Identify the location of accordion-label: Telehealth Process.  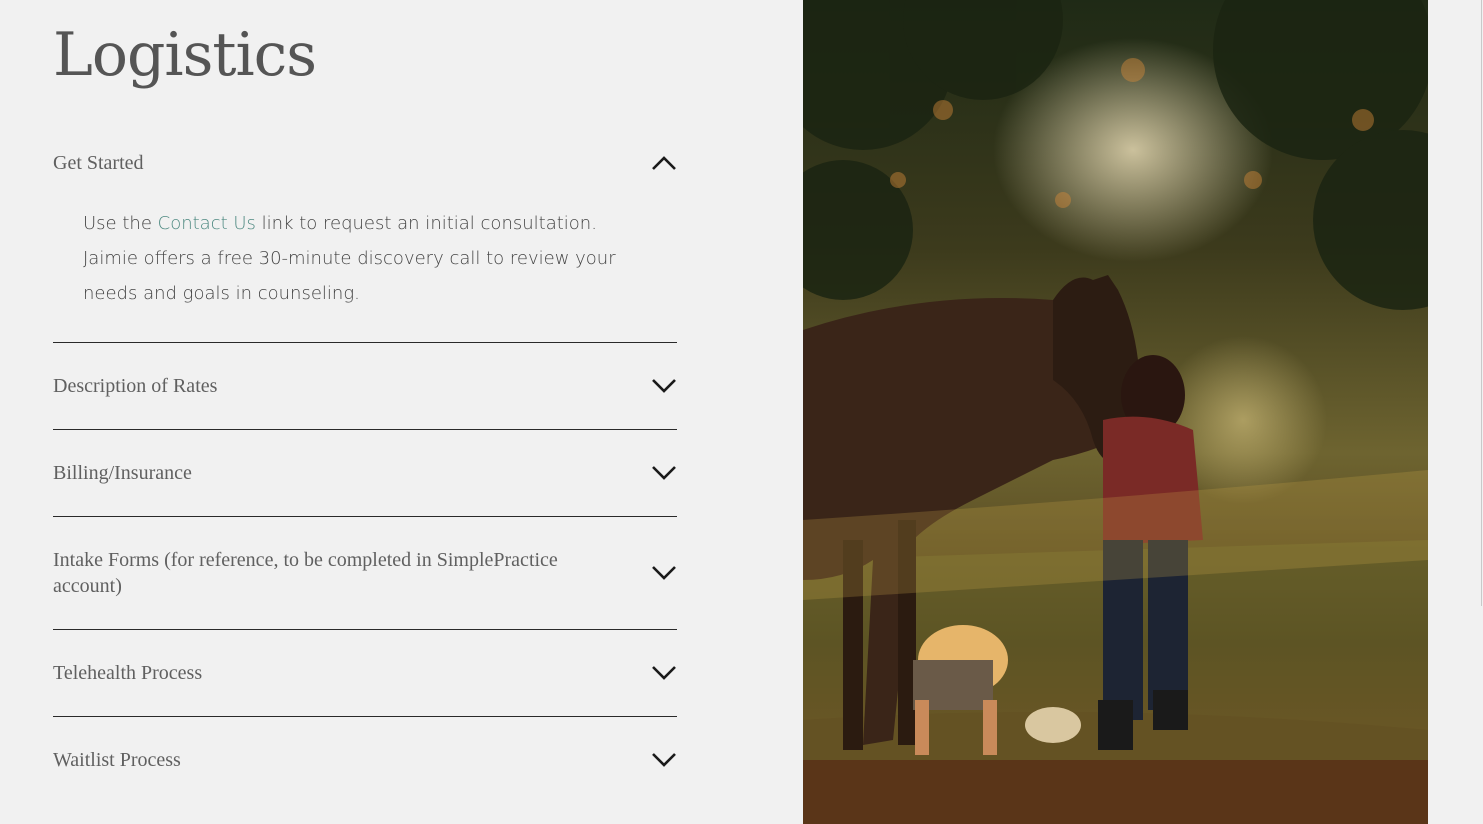
(128, 673).